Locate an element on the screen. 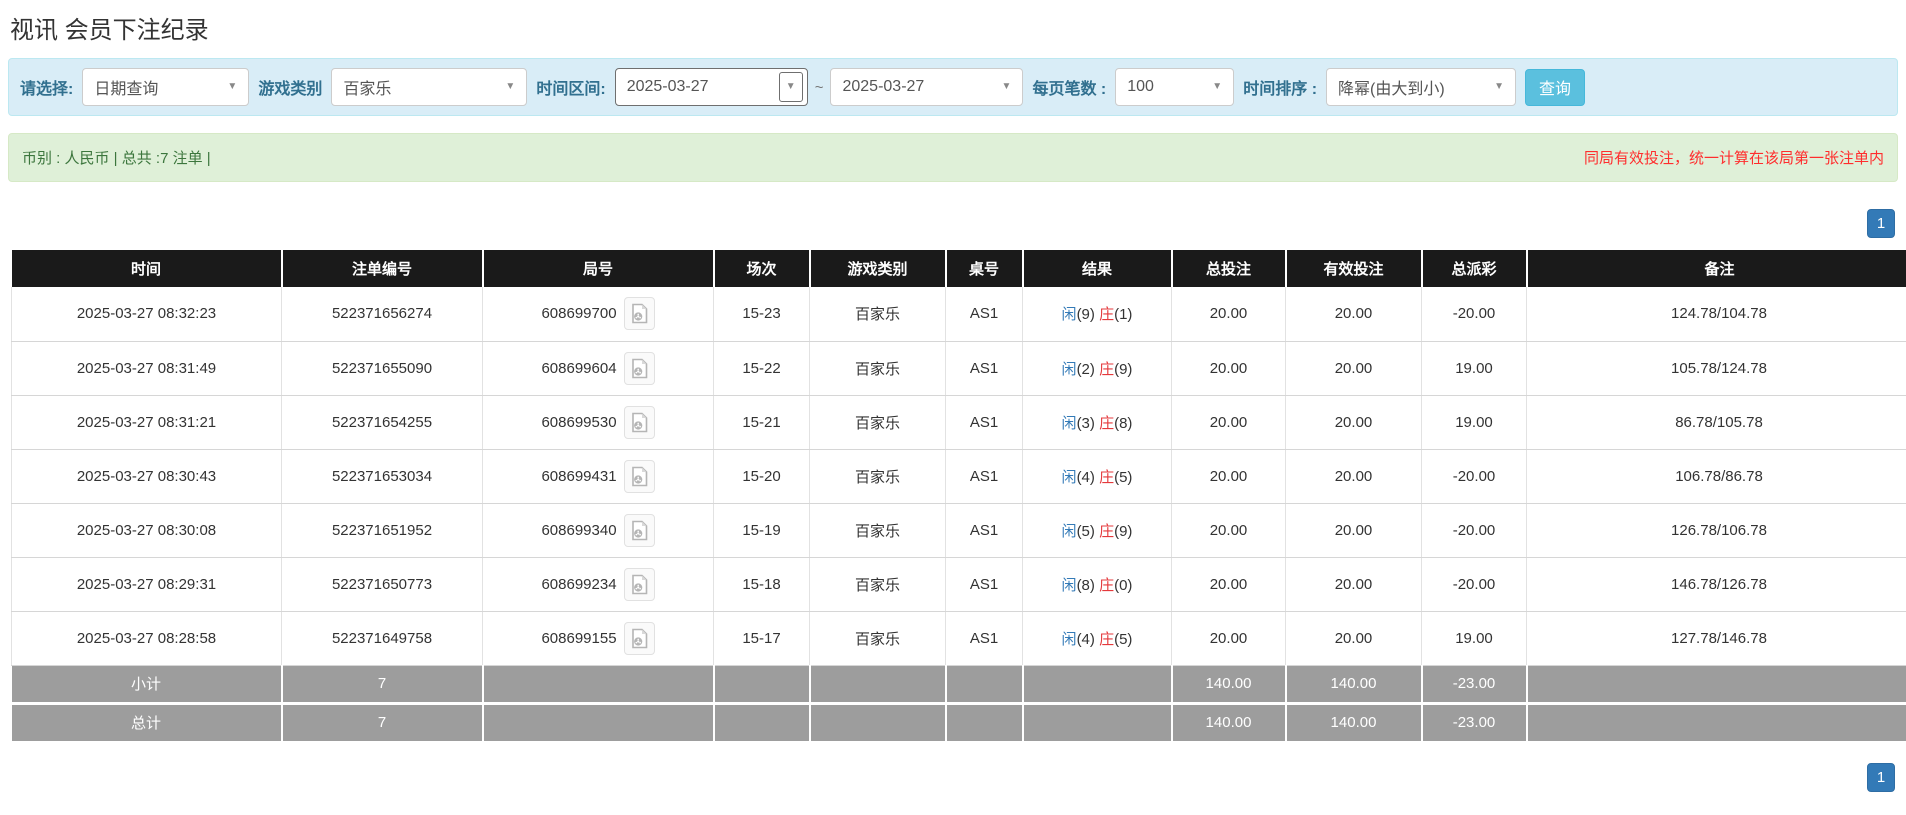  cell-time: 2025-03-27 08:29:31 is located at coordinates (146, 584).